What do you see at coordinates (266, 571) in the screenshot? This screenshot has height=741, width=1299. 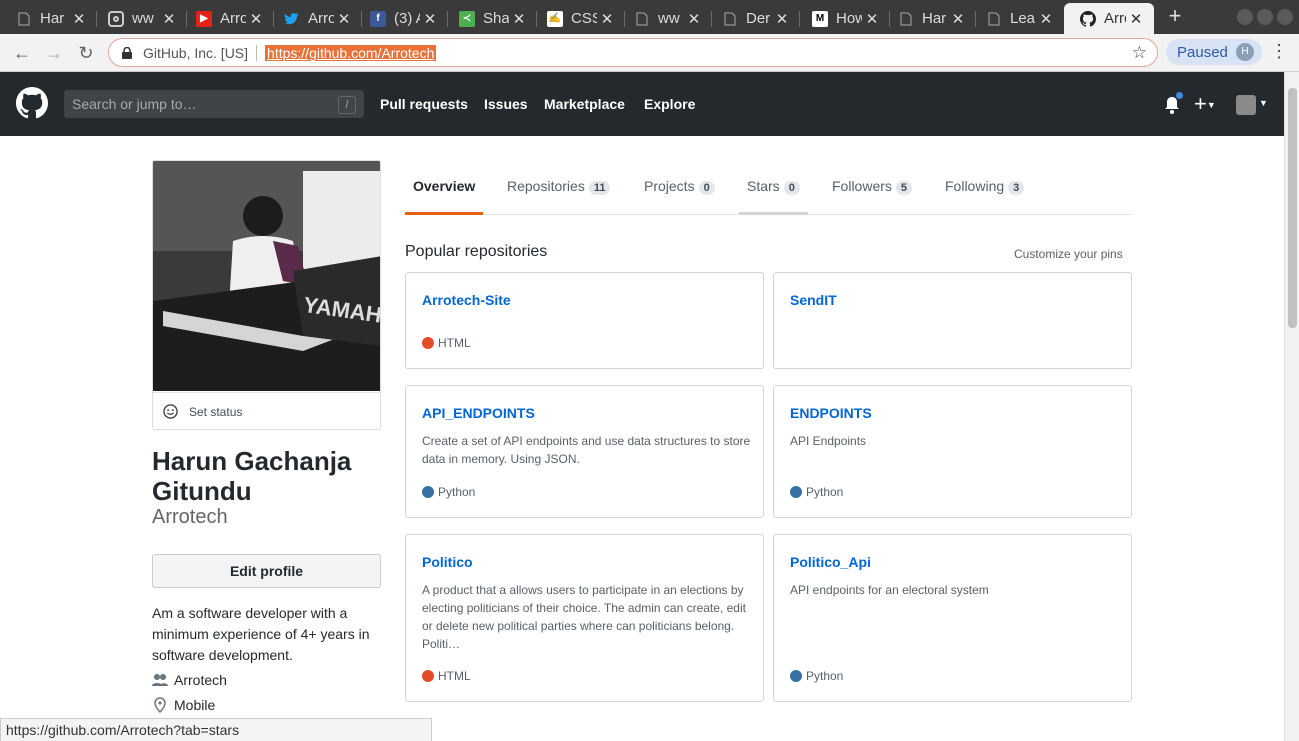 I see `edit-profile-button: Edit profile` at bounding box center [266, 571].